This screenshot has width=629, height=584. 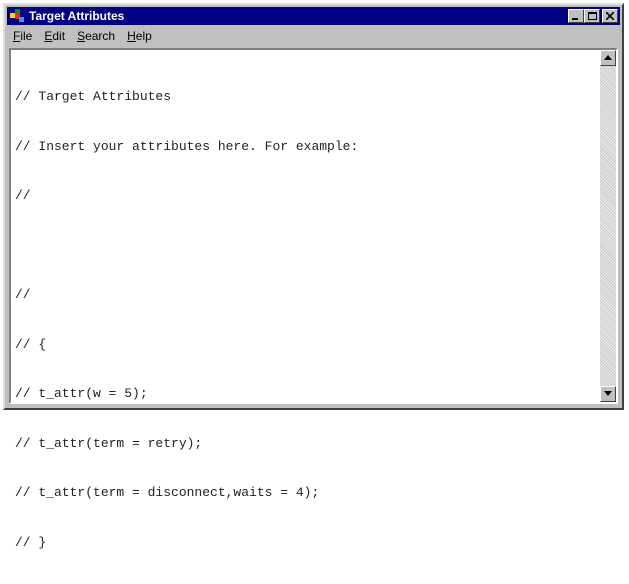 I want to click on title-bar: Target Attributes, so click(x=313, y=16).